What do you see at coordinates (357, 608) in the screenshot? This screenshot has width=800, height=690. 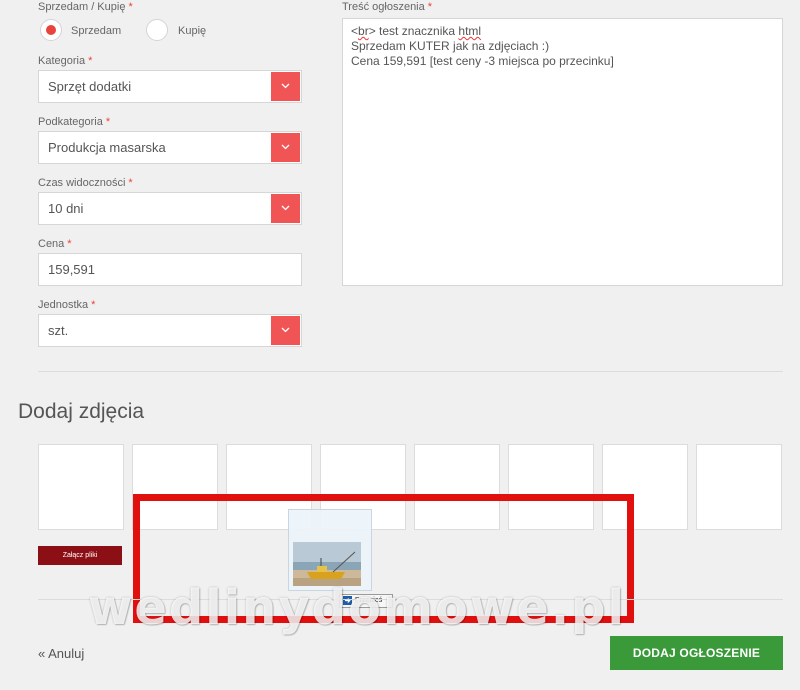 I see `watermark: wedlinydomowe.pl` at bounding box center [357, 608].